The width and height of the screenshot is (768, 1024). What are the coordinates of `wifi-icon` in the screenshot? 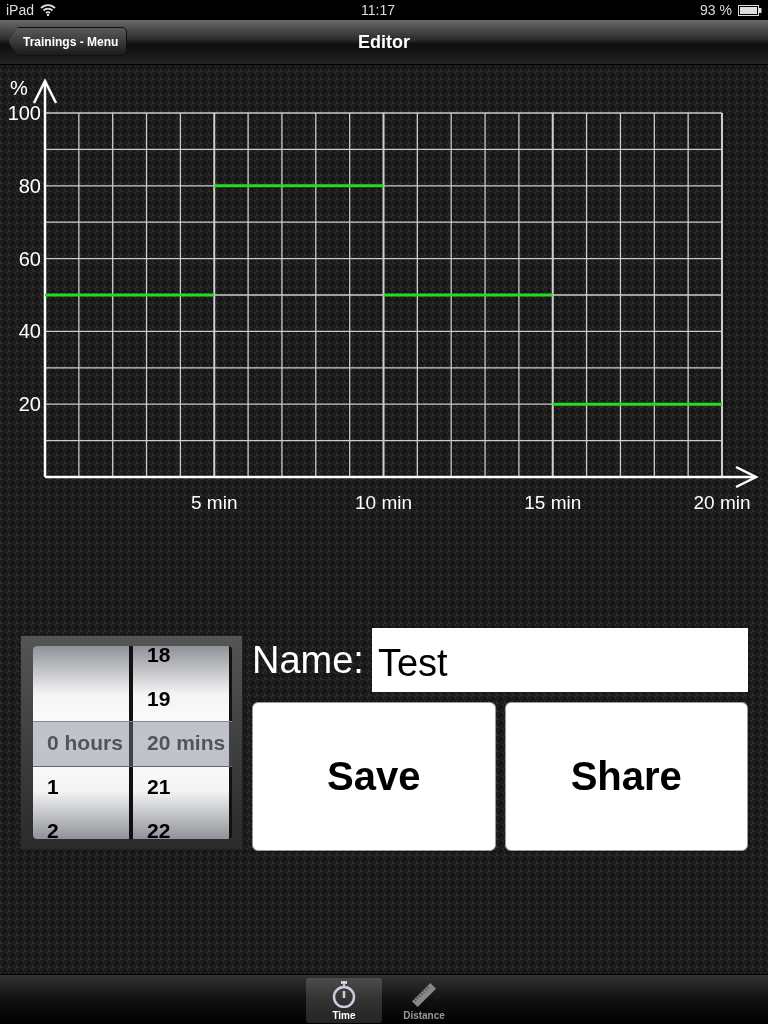 It's located at (48, 10).